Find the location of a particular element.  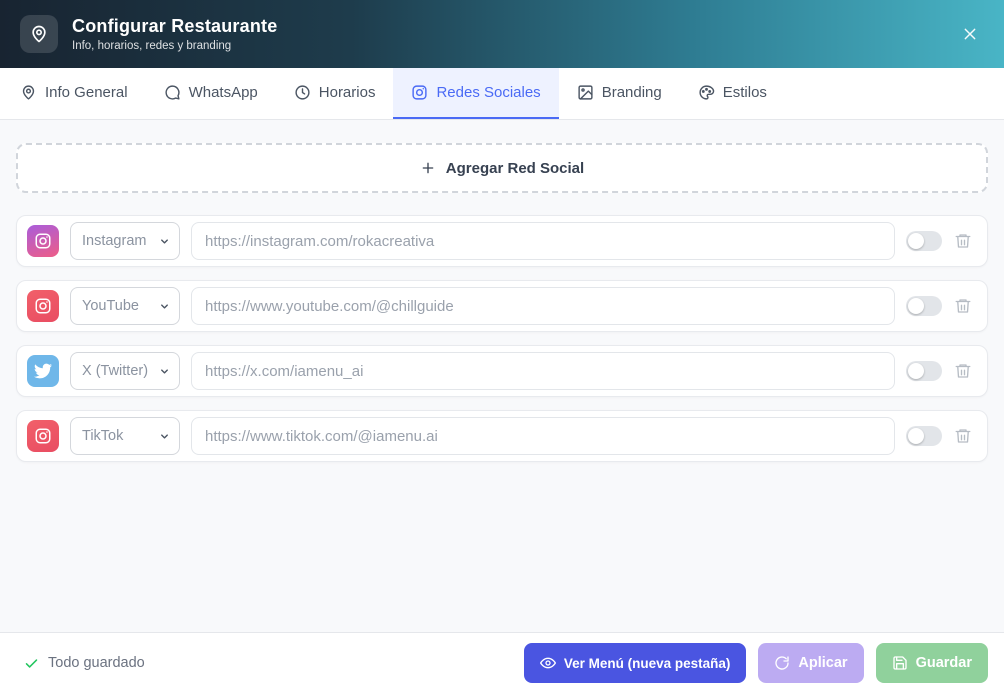

tab-label: Estilos is located at coordinates (744, 92).